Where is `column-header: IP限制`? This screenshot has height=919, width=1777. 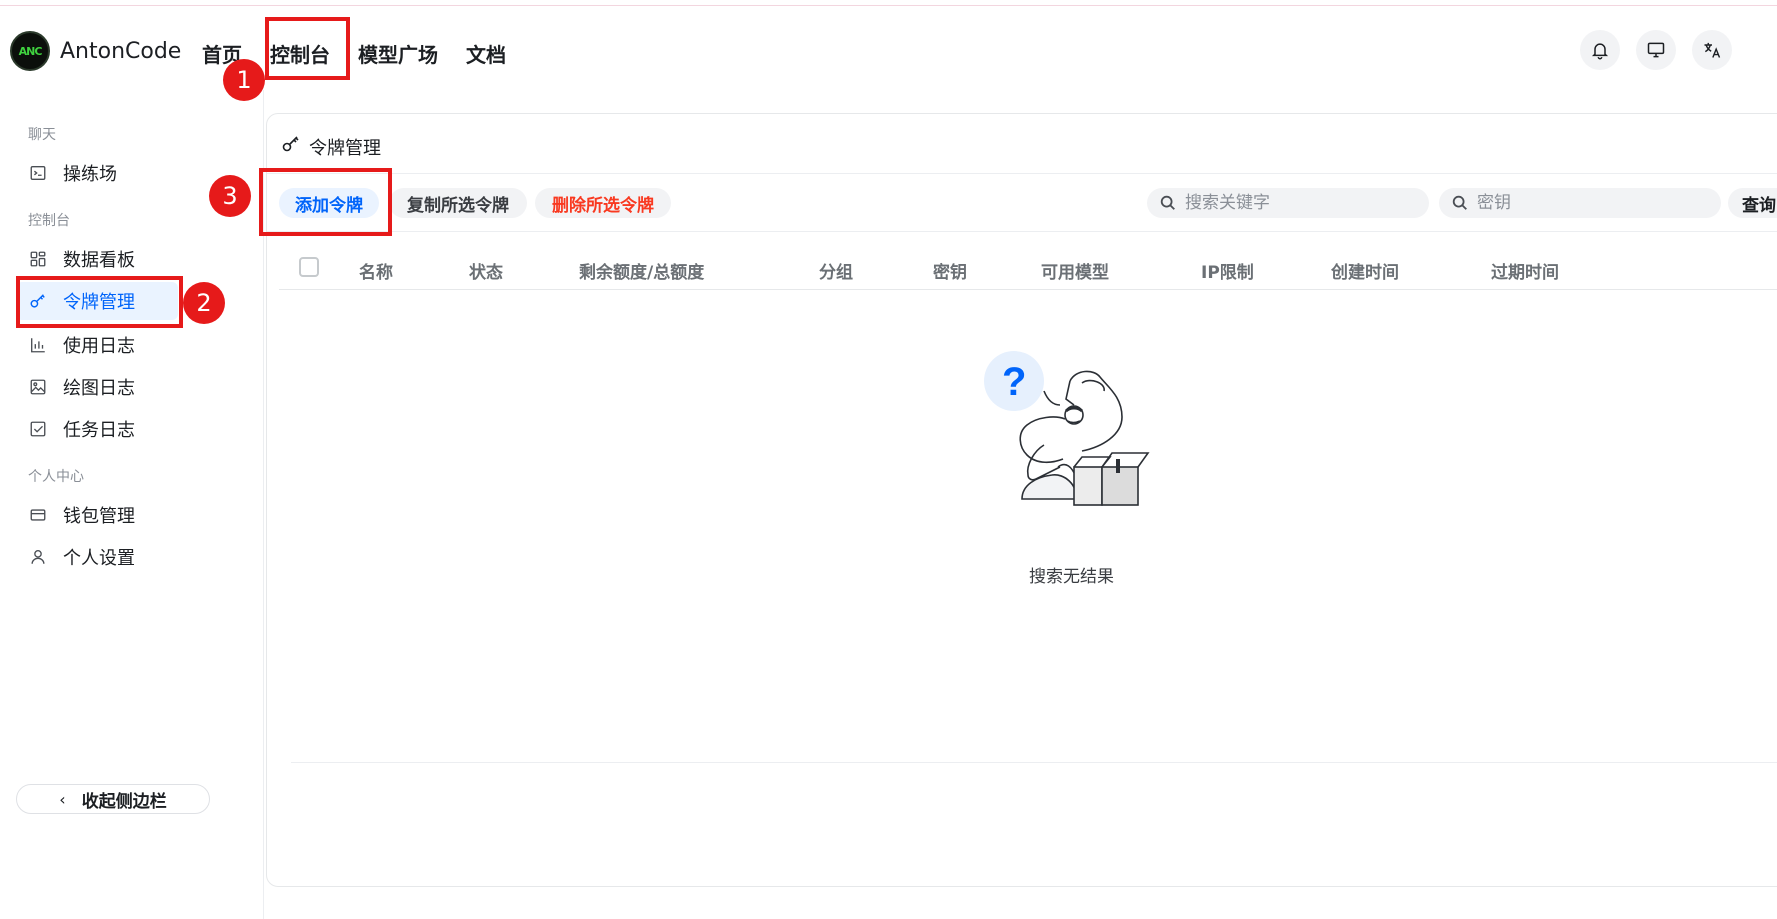
column-header: IP限制 is located at coordinates (1227, 270).